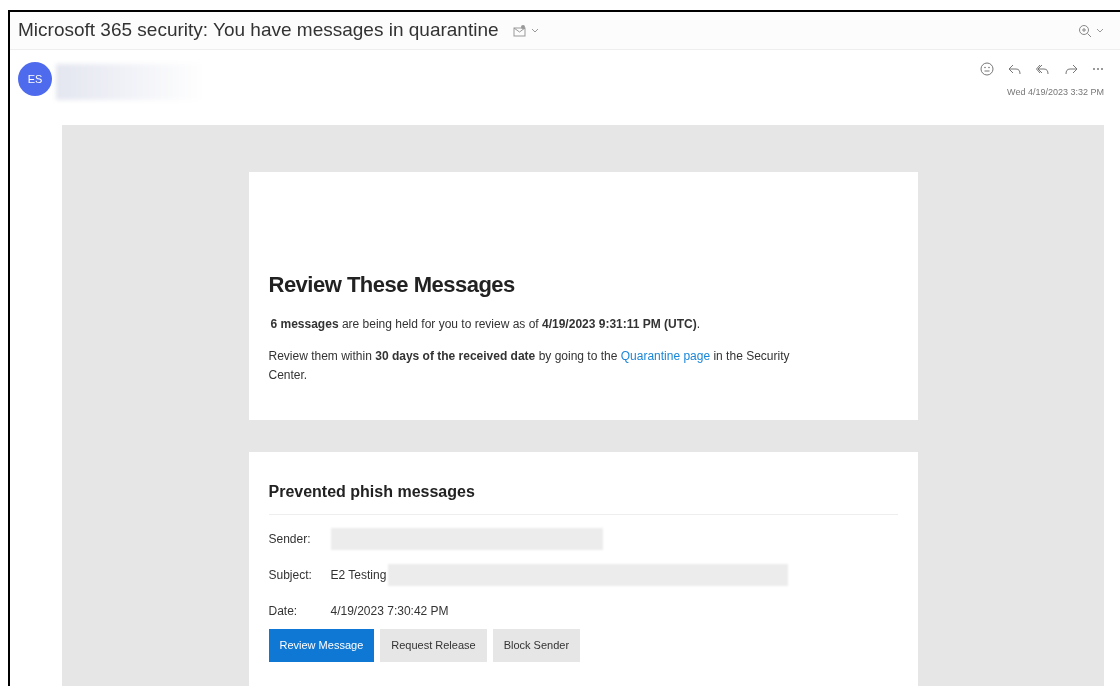  What do you see at coordinates (392, 285) in the screenshot?
I see `card-heading: Review These Messages` at bounding box center [392, 285].